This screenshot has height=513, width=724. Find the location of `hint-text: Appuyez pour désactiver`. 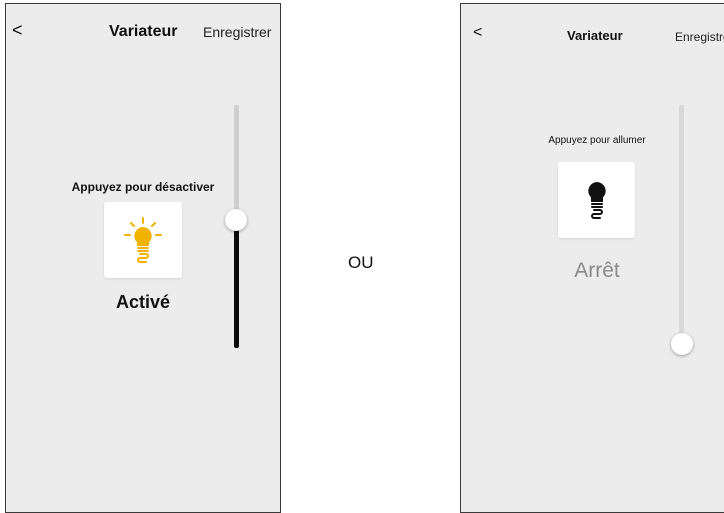

hint-text: Appuyez pour désactiver is located at coordinates (143, 187).